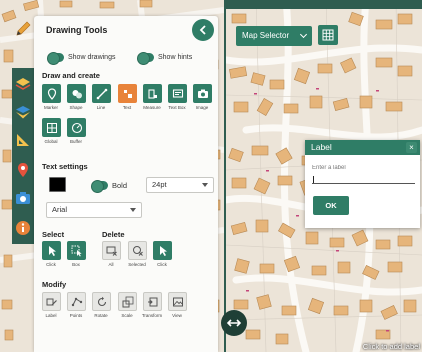  I want to click on modify-label-button, so click(51, 301).